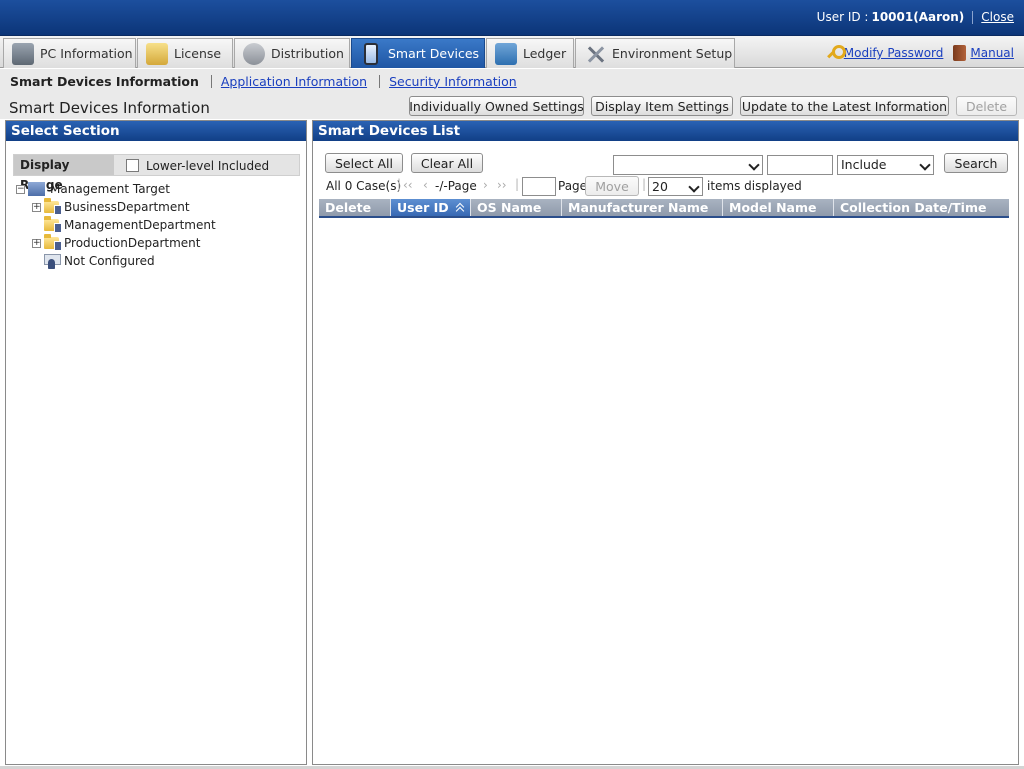 This screenshot has width=1024, height=769. What do you see at coordinates (132, 243) in the screenshot?
I see `tree-node-label: ProductionDepartment` at bounding box center [132, 243].